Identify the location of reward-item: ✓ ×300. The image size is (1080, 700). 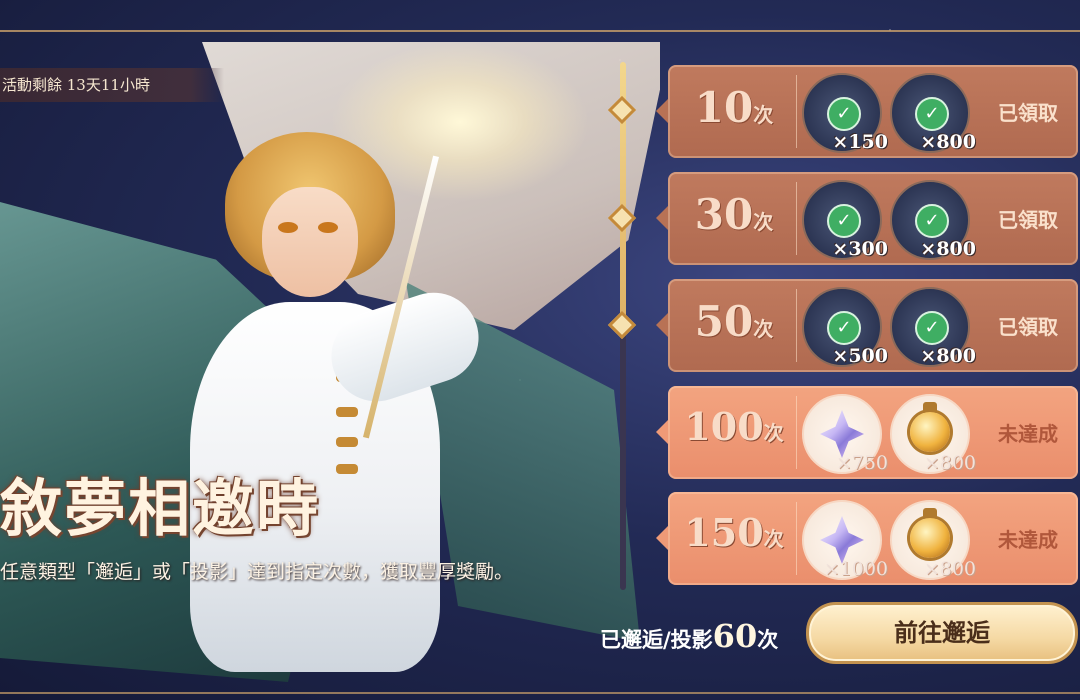
(845, 220).